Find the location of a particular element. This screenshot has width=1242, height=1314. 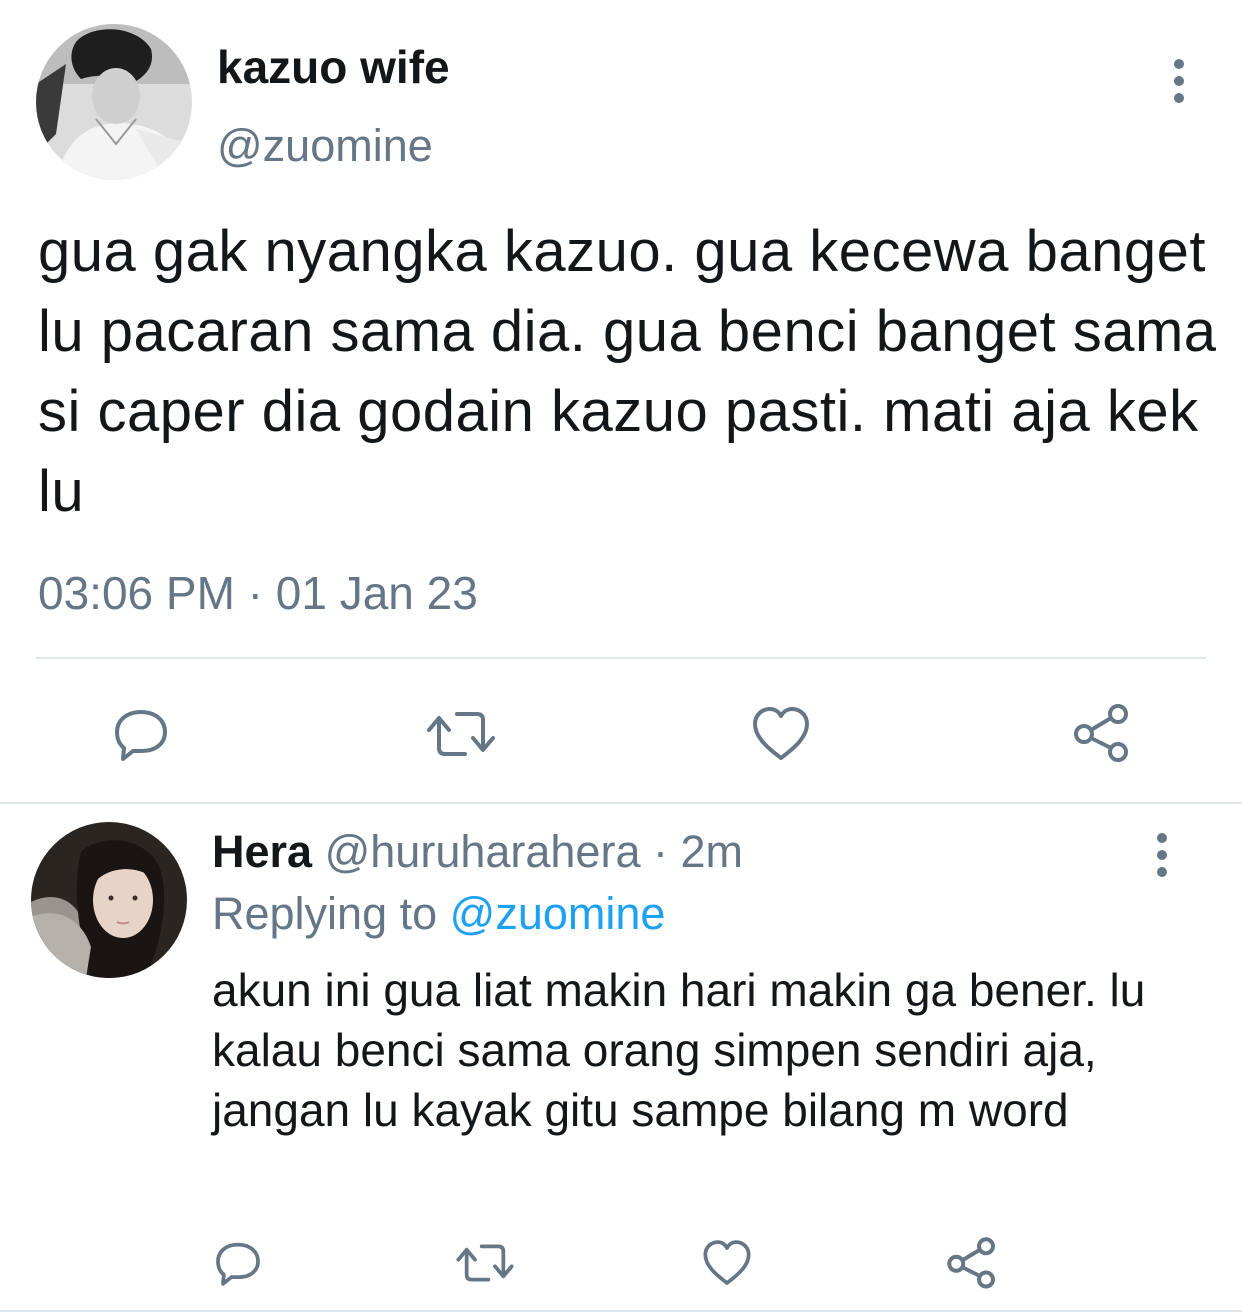

replying-to-handle-link: @zuomine is located at coordinates (558, 913).